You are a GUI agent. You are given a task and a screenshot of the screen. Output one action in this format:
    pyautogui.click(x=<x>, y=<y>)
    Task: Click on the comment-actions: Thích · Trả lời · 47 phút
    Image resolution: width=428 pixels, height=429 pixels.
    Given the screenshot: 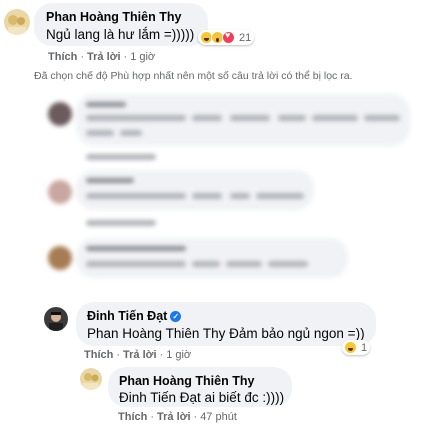 What is the action you would take?
    pyautogui.click(x=177, y=417)
    